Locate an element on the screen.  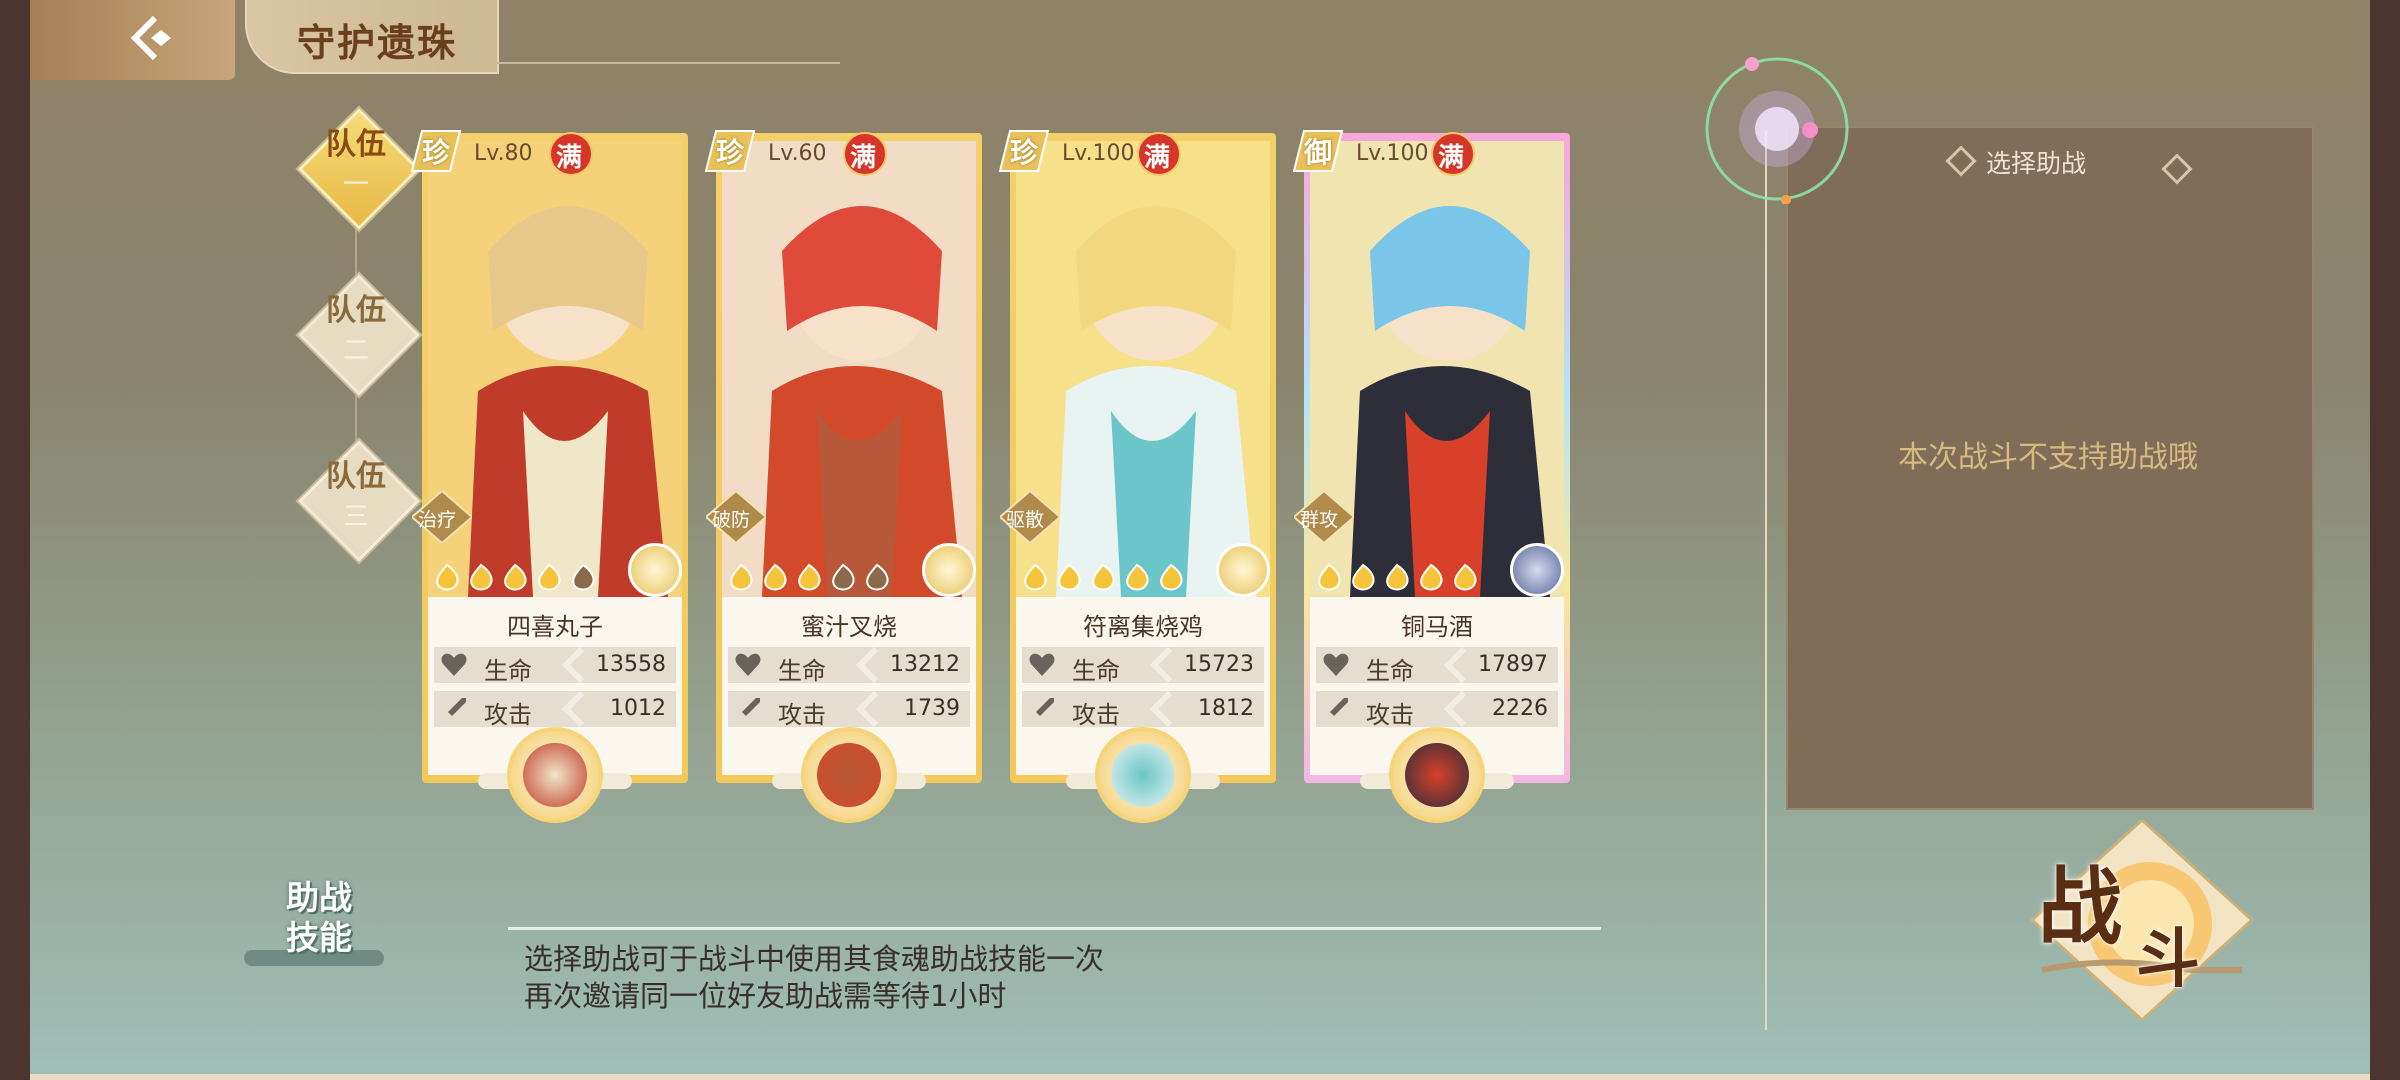
level-text: Lv.60 is located at coordinates (797, 153).